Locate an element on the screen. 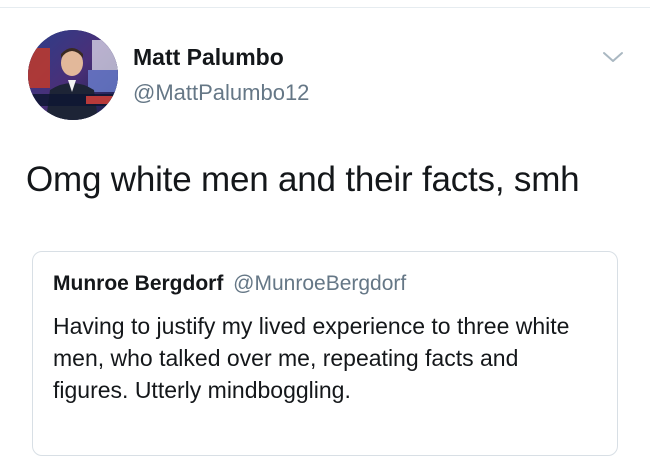 This screenshot has height=468, width=650. avatar-image is located at coordinates (73, 75).